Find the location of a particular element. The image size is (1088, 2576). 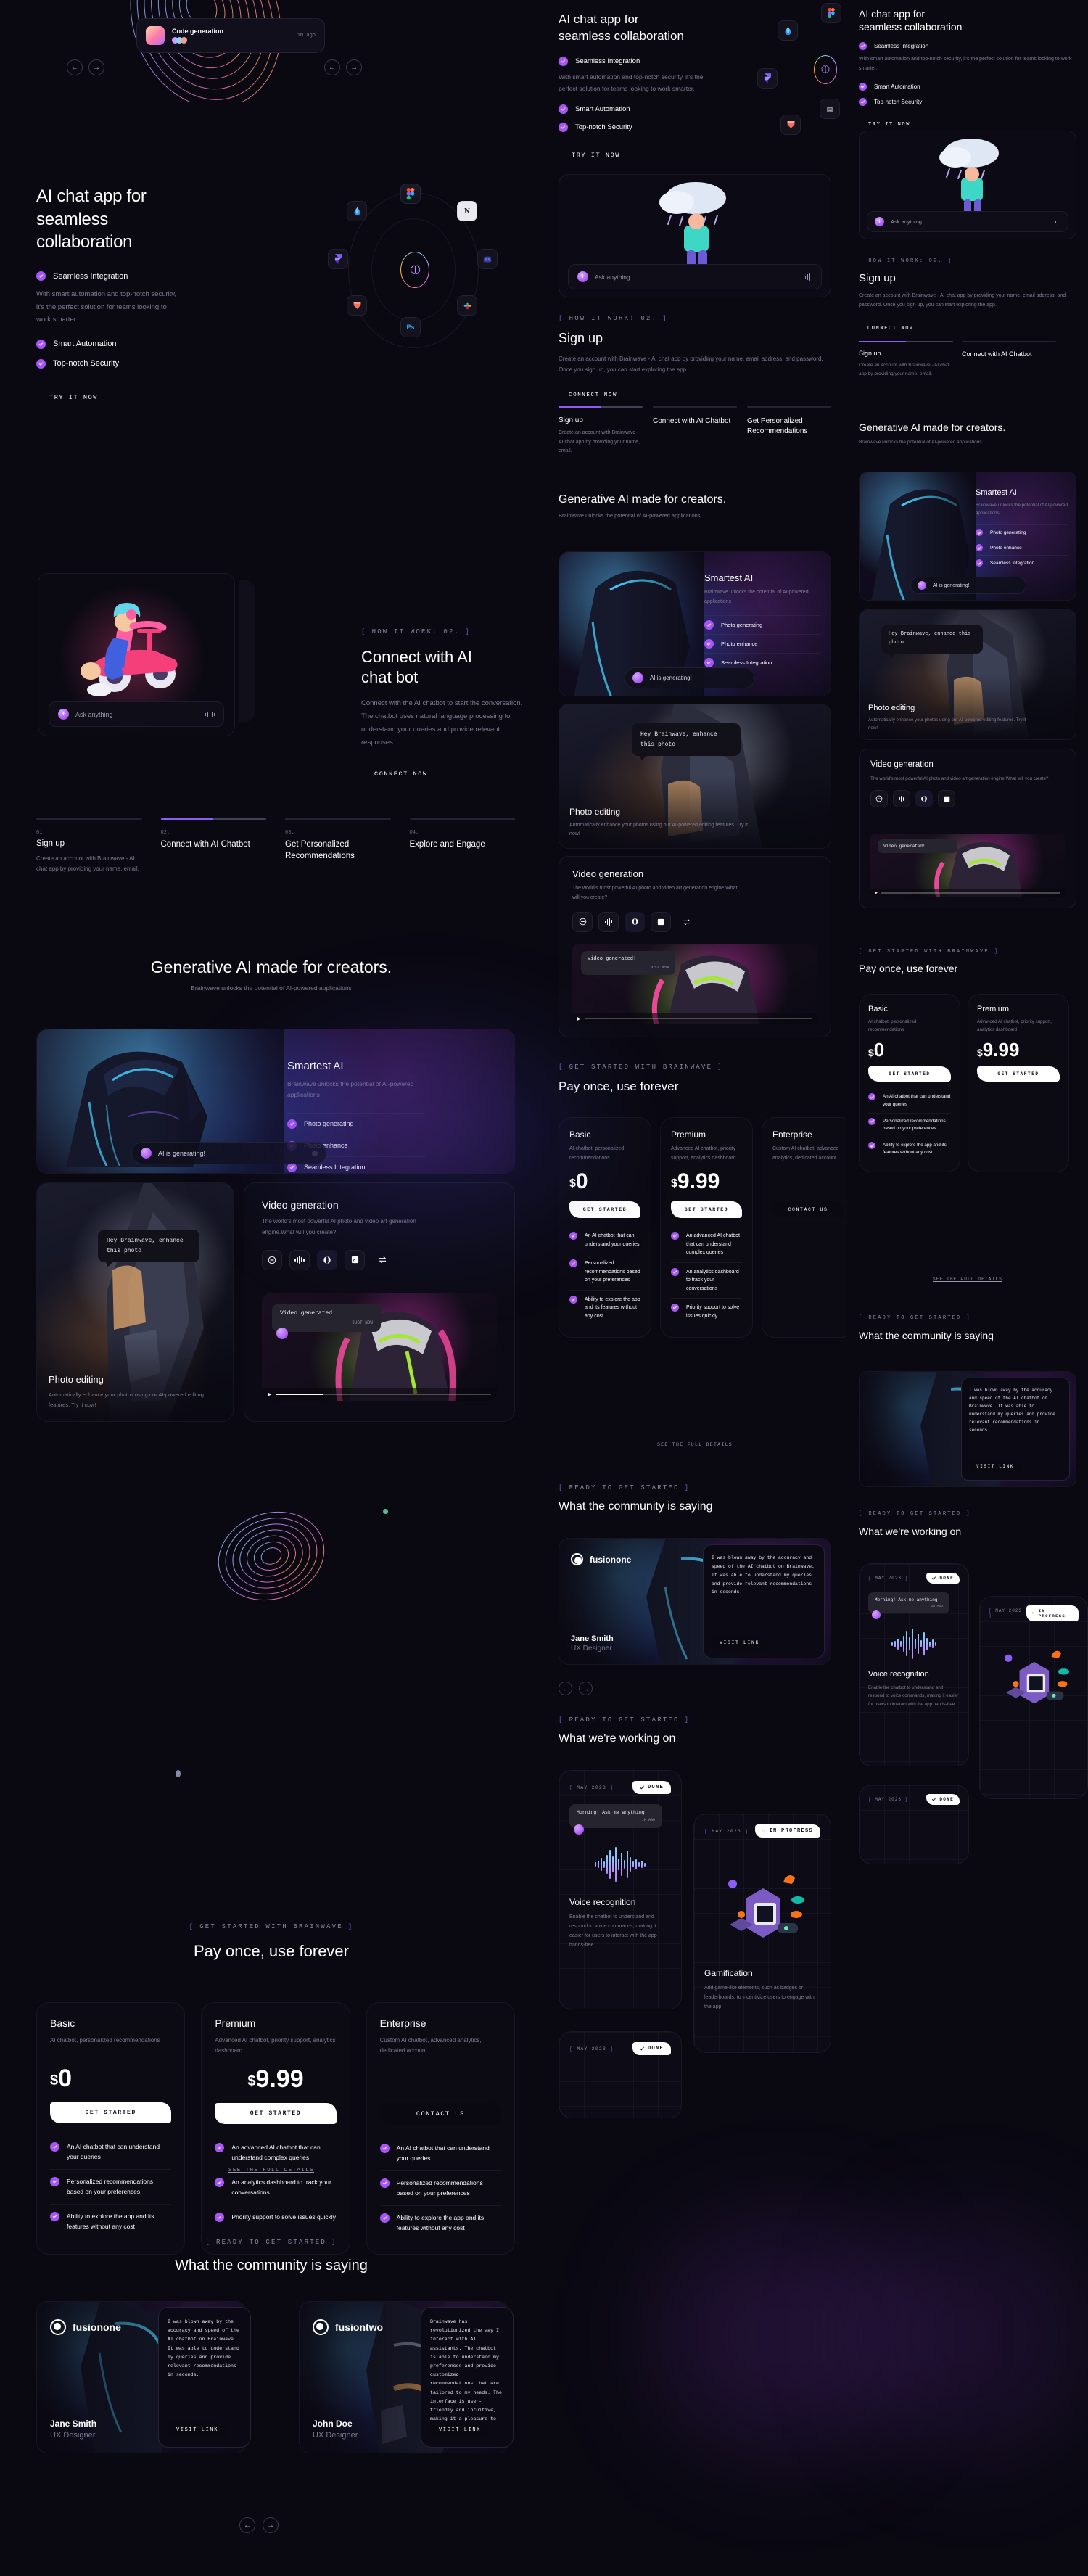

step-label: Sign up is located at coordinates (870, 353).